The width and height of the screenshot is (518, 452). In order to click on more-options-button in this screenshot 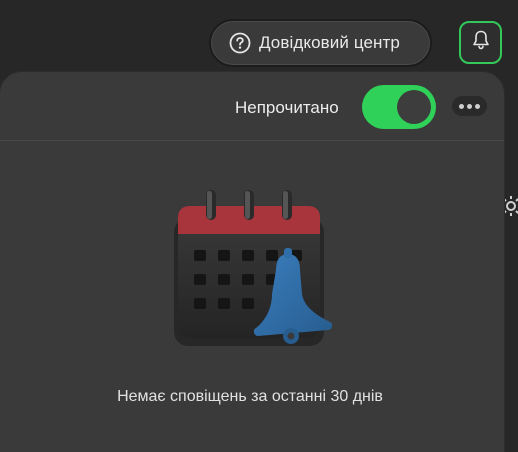, I will do `click(469, 106)`.